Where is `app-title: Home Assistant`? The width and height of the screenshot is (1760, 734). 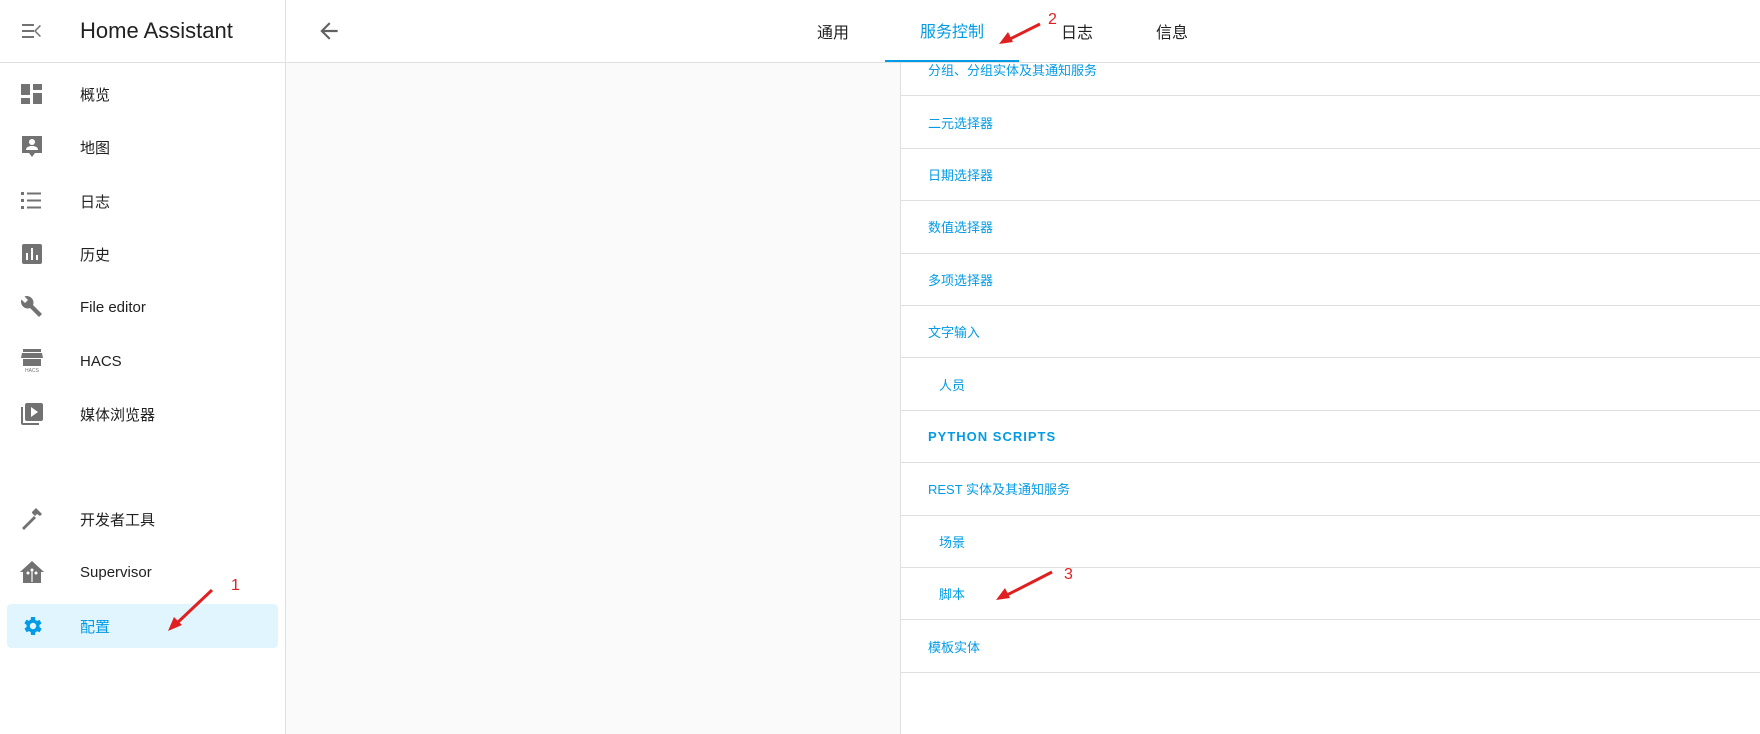 app-title: Home Assistant is located at coordinates (156, 30).